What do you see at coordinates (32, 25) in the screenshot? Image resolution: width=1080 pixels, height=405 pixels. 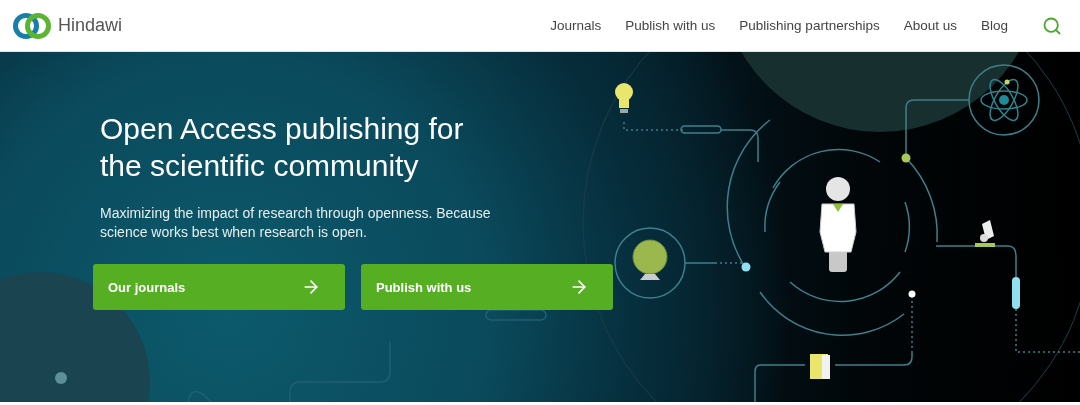 I see `logo-icon` at bounding box center [32, 25].